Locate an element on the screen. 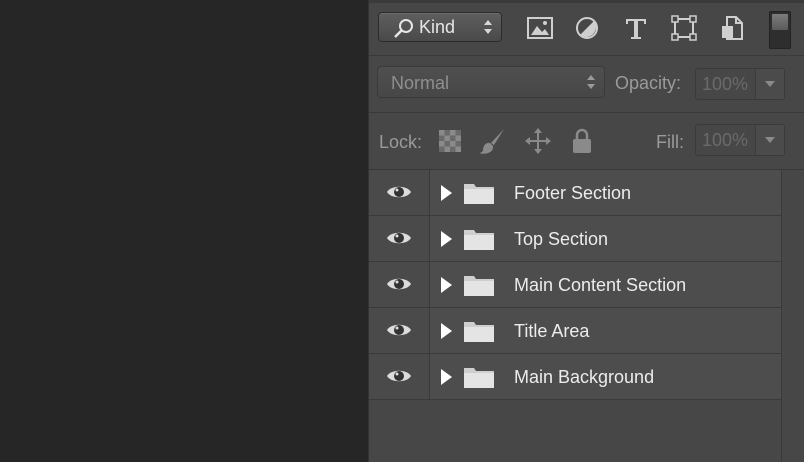  opacity-field: 100% is located at coordinates (740, 84).